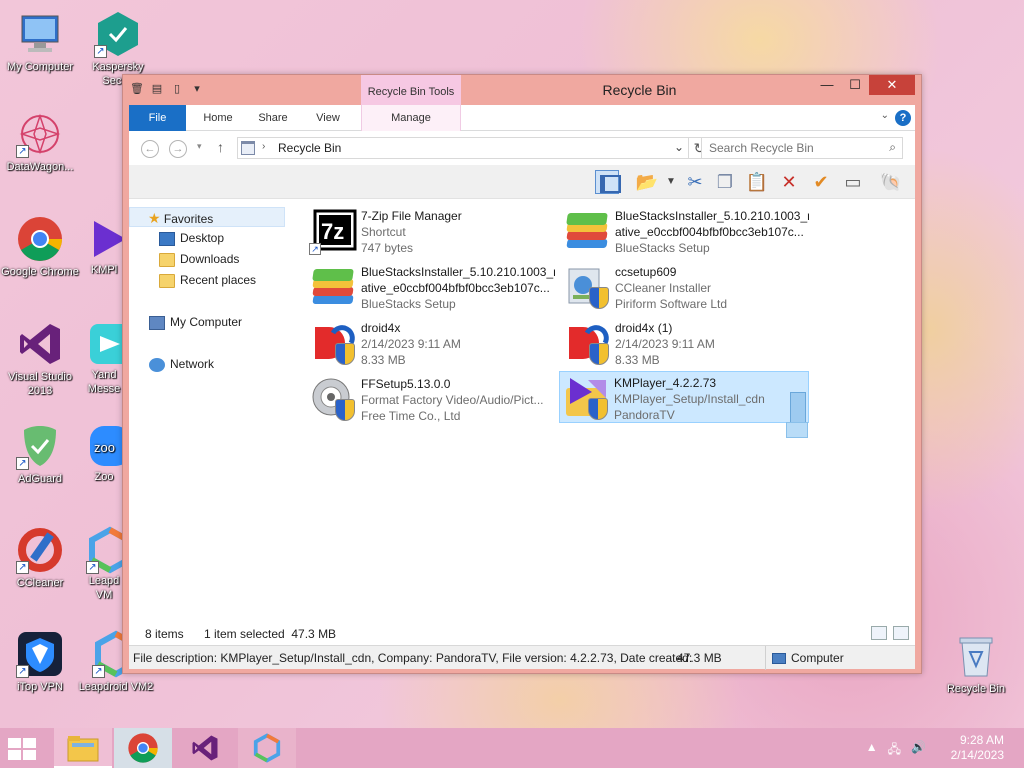 This screenshot has width=1024, height=768. Describe the element at coordinates (150, 149) in the screenshot. I see `back-button: ←` at that location.